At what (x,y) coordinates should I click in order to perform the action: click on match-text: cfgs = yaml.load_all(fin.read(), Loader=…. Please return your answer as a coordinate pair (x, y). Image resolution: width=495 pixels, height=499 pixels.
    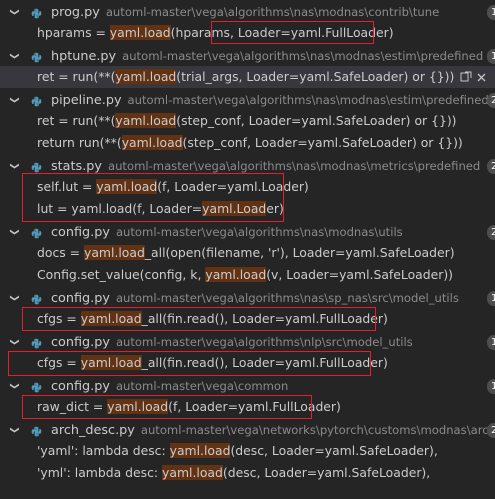
    Looking at the image, I should click on (212, 319).